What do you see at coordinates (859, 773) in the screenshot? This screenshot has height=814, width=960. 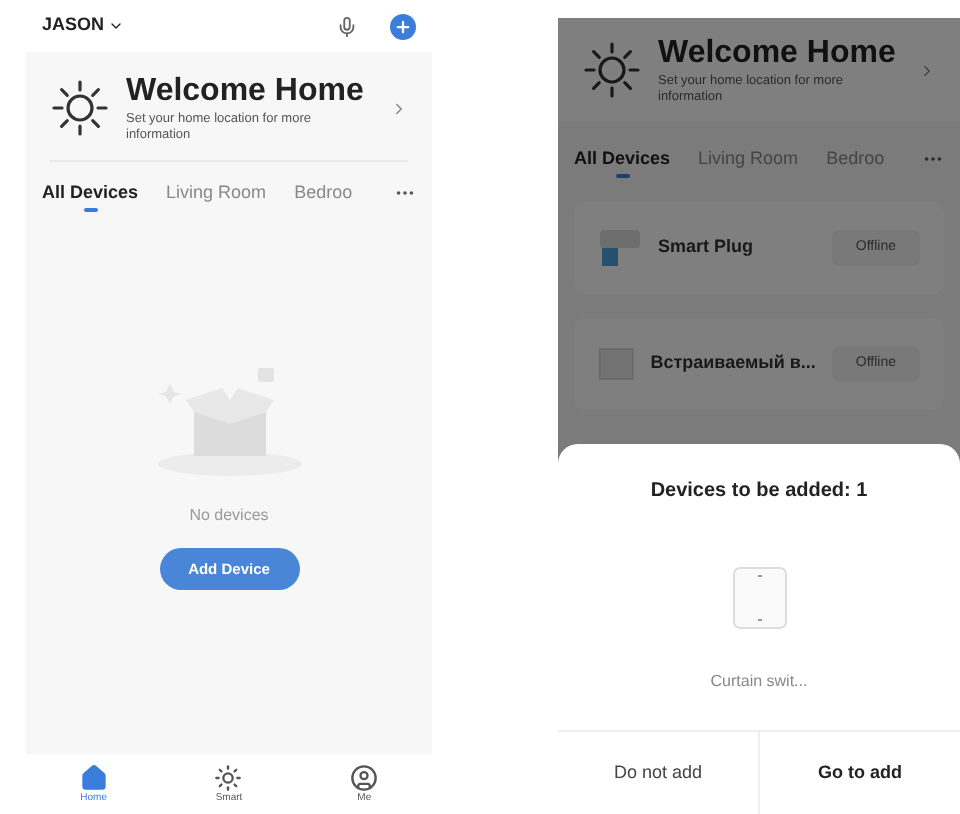 I see `dialog-button: Go to add` at bounding box center [859, 773].